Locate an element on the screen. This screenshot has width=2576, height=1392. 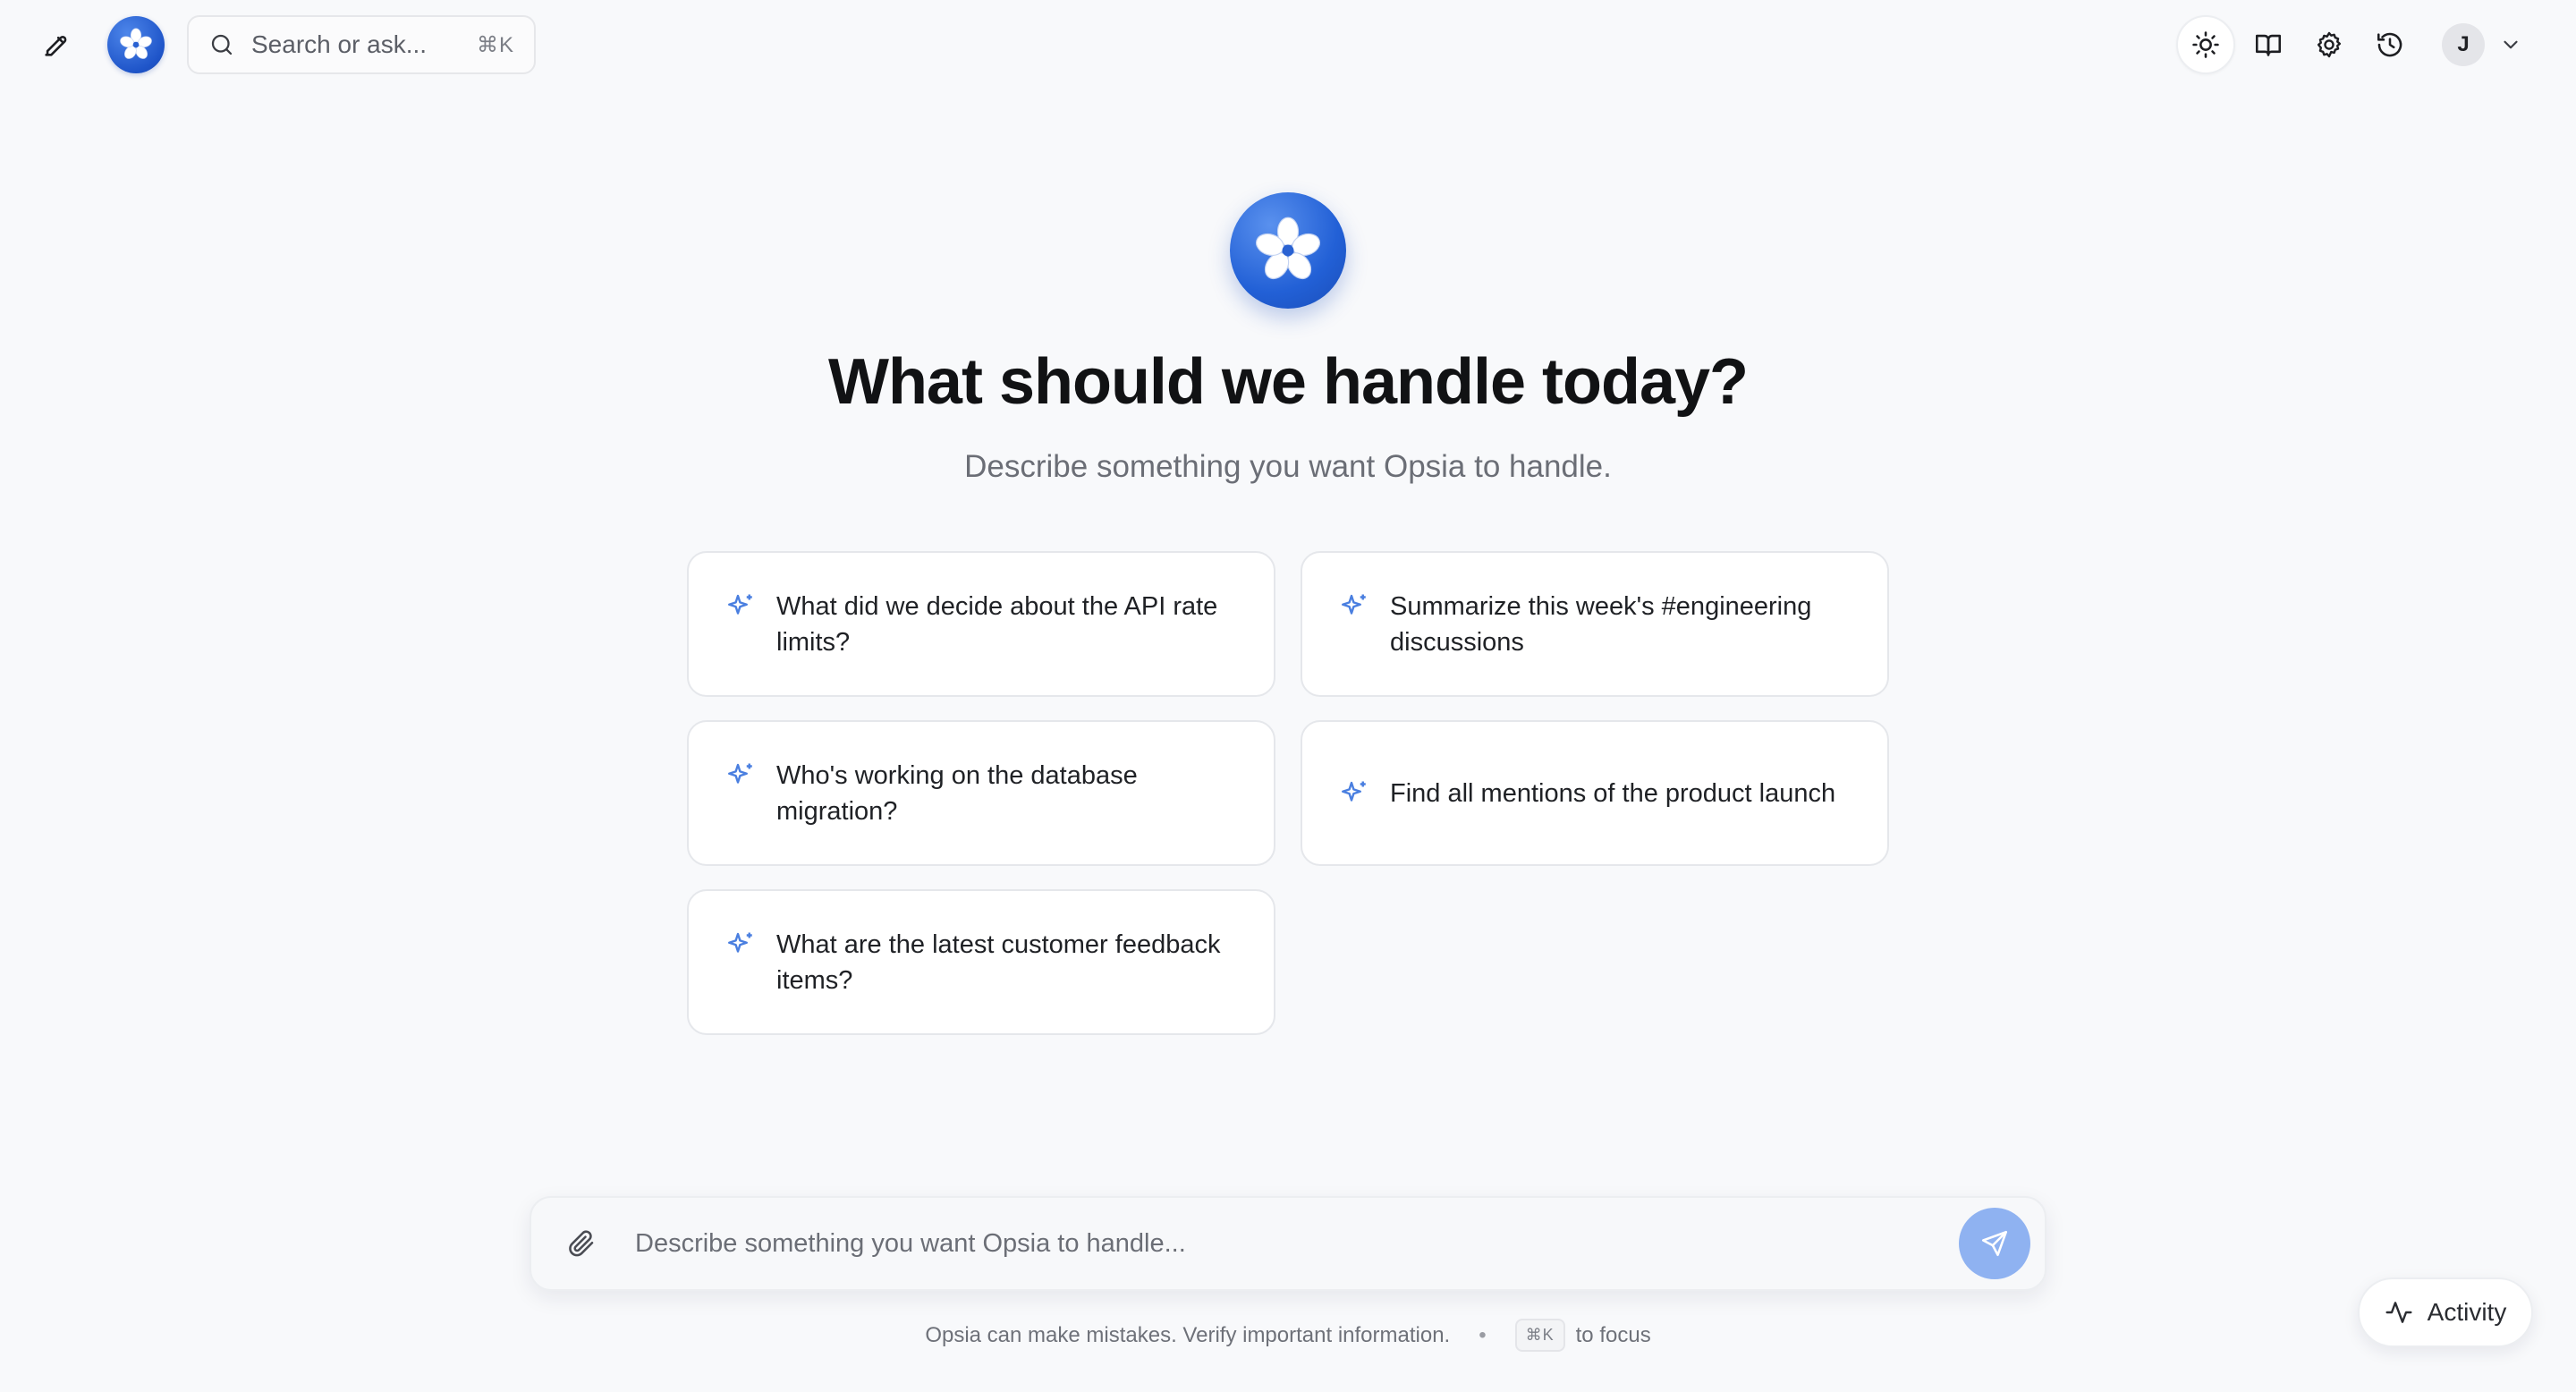
send-button is located at coordinates (1994, 1243).